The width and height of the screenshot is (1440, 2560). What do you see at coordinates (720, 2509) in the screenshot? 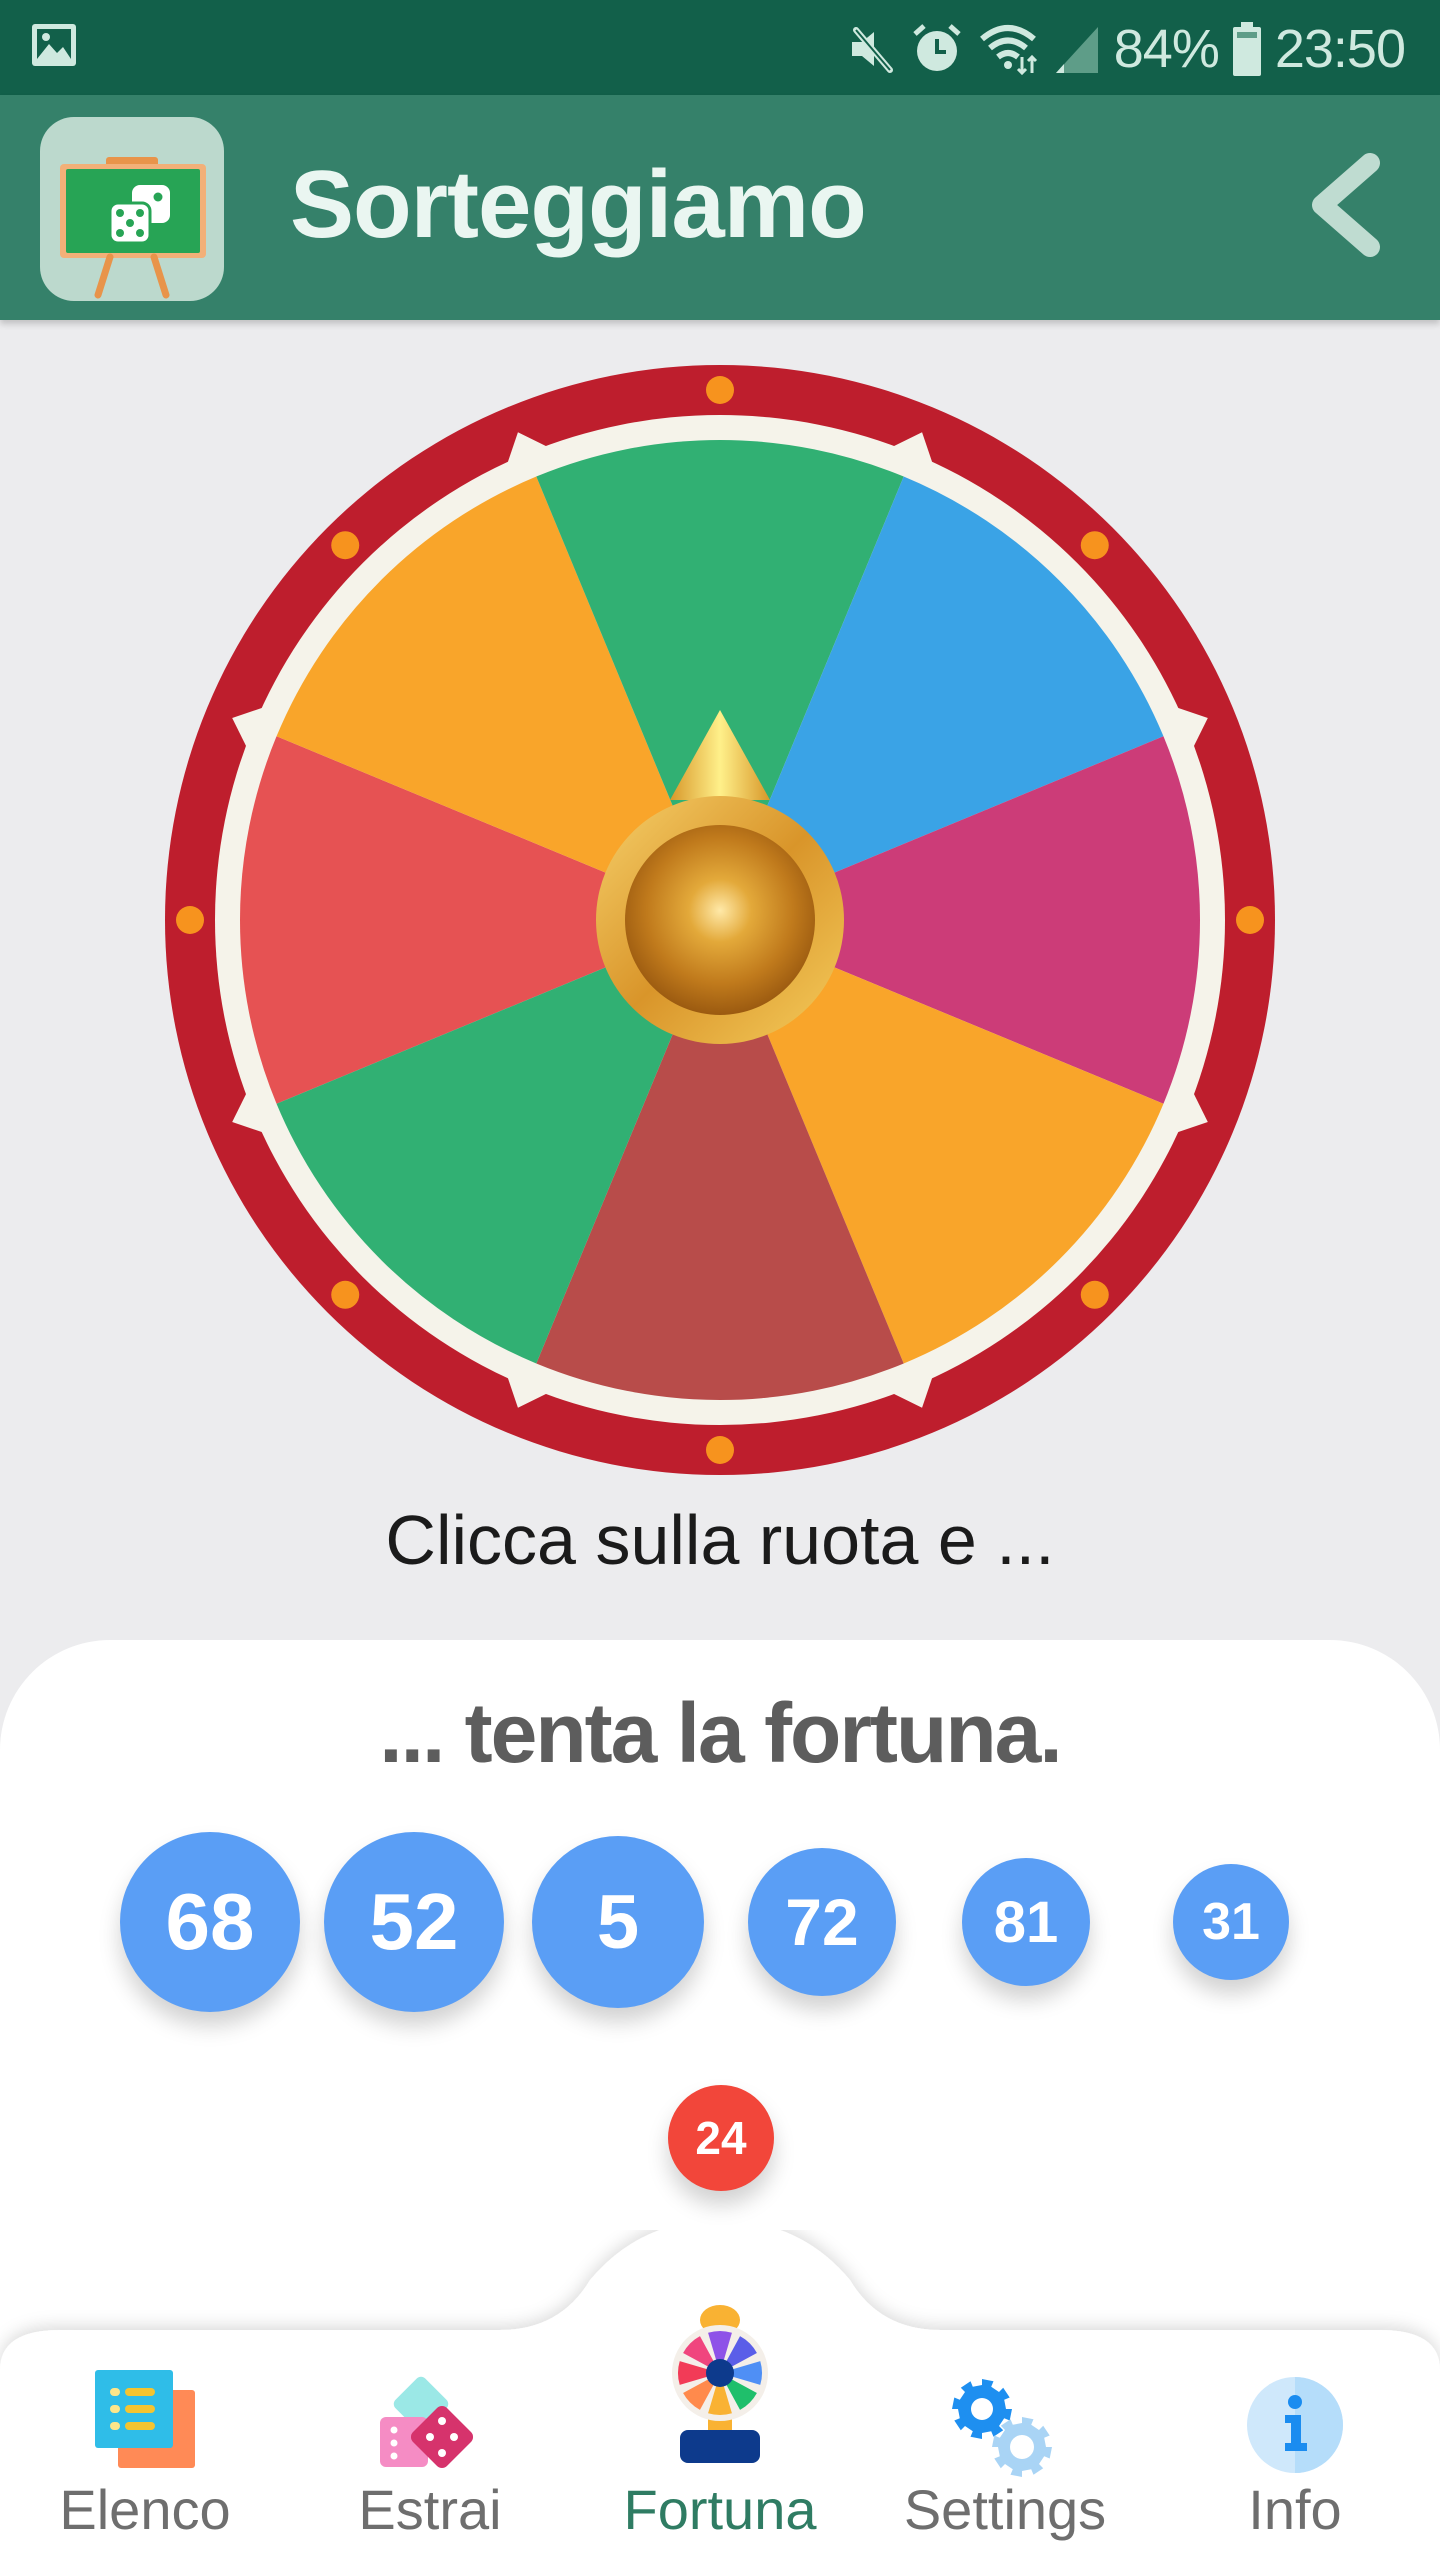
I see `nav-label: Fortuna` at bounding box center [720, 2509].